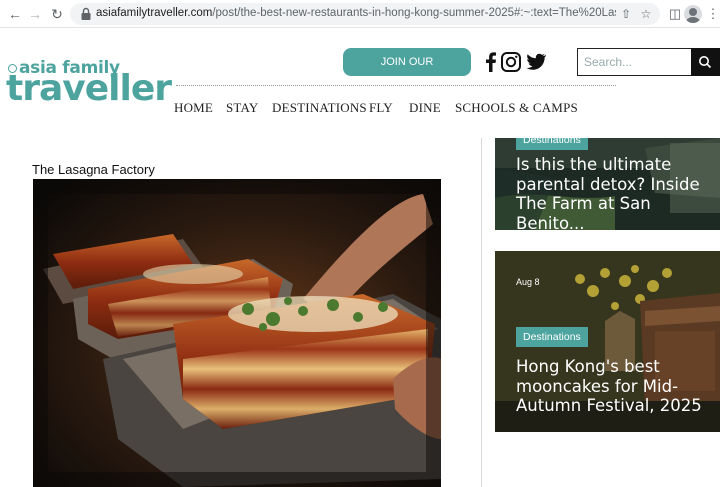 This screenshot has width=720, height=487. What do you see at coordinates (242, 108) in the screenshot?
I see `nav-stay: STAY` at bounding box center [242, 108].